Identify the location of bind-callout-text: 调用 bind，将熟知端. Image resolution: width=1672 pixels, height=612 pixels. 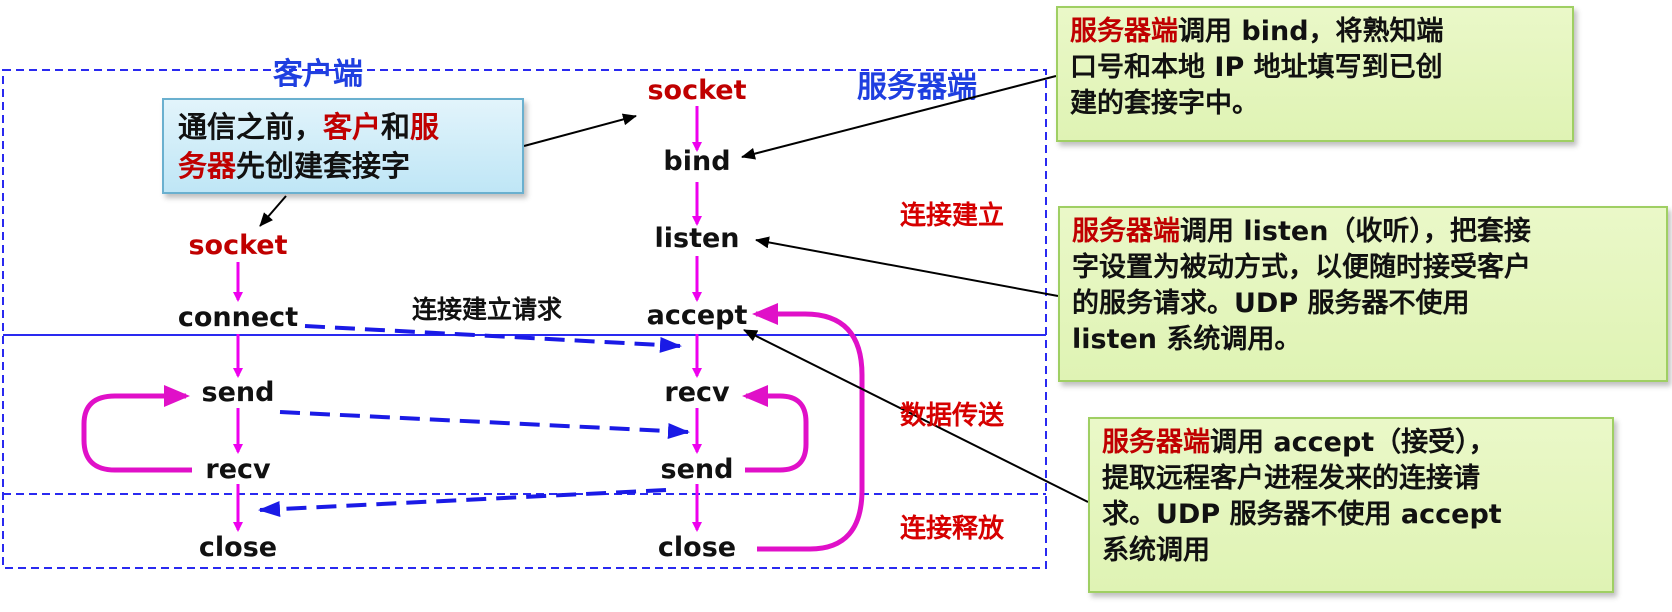
(1311, 31).